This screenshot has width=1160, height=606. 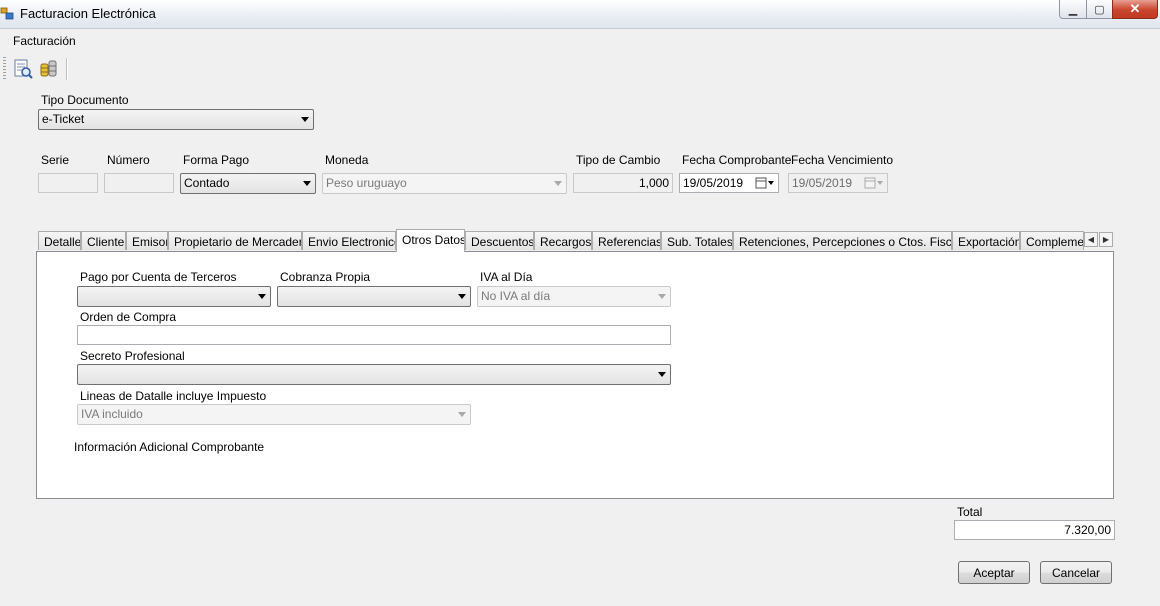 I want to click on fecha-vencimiento-label: Fecha Vencimiento, so click(x=842, y=160).